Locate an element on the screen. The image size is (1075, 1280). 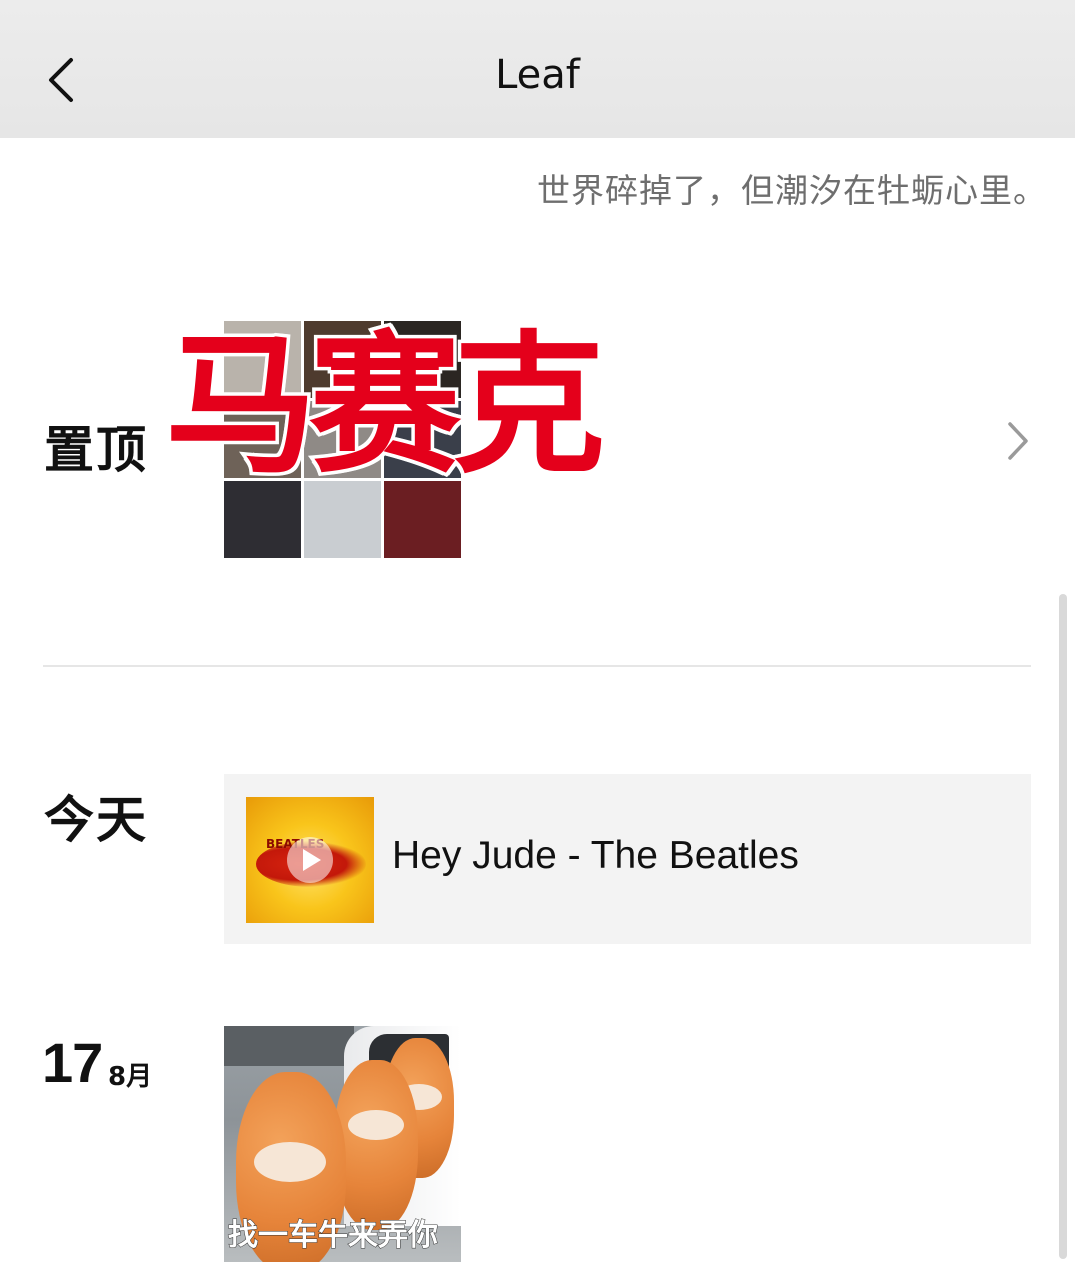
album-cover: BEATLES is located at coordinates (310, 860).